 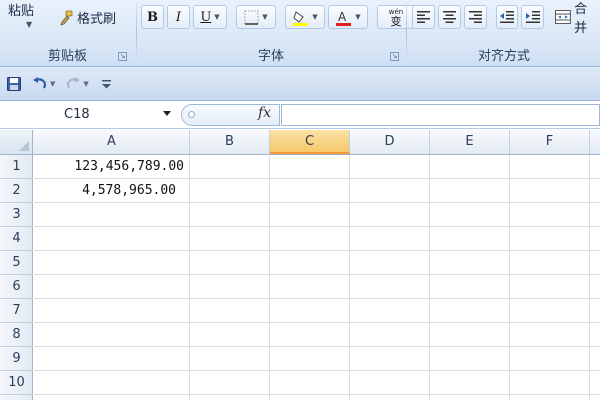 What do you see at coordinates (270, 56) in the screenshot?
I see `font-group-label: 字体` at bounding box center [270, 56].